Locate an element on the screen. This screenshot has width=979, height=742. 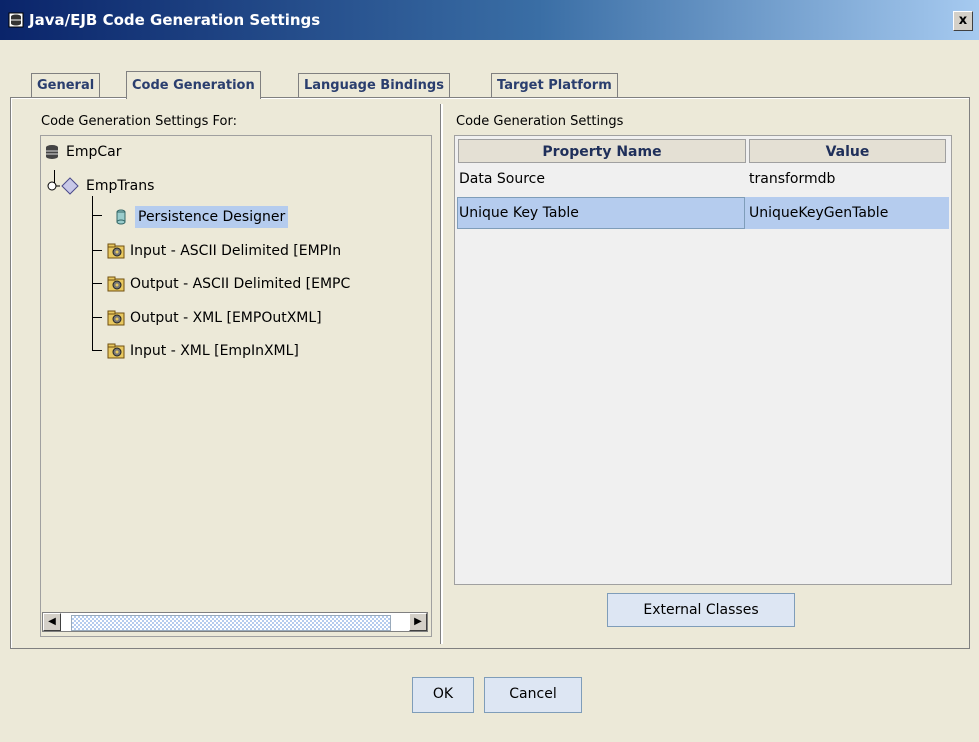
tree-item-label: Persistence Designer is located at coordinates (212, 217).